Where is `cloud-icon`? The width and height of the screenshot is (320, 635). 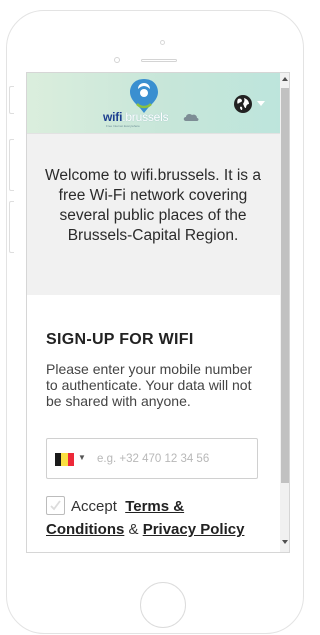 cloud-icon is located at coordinates (191, 117).